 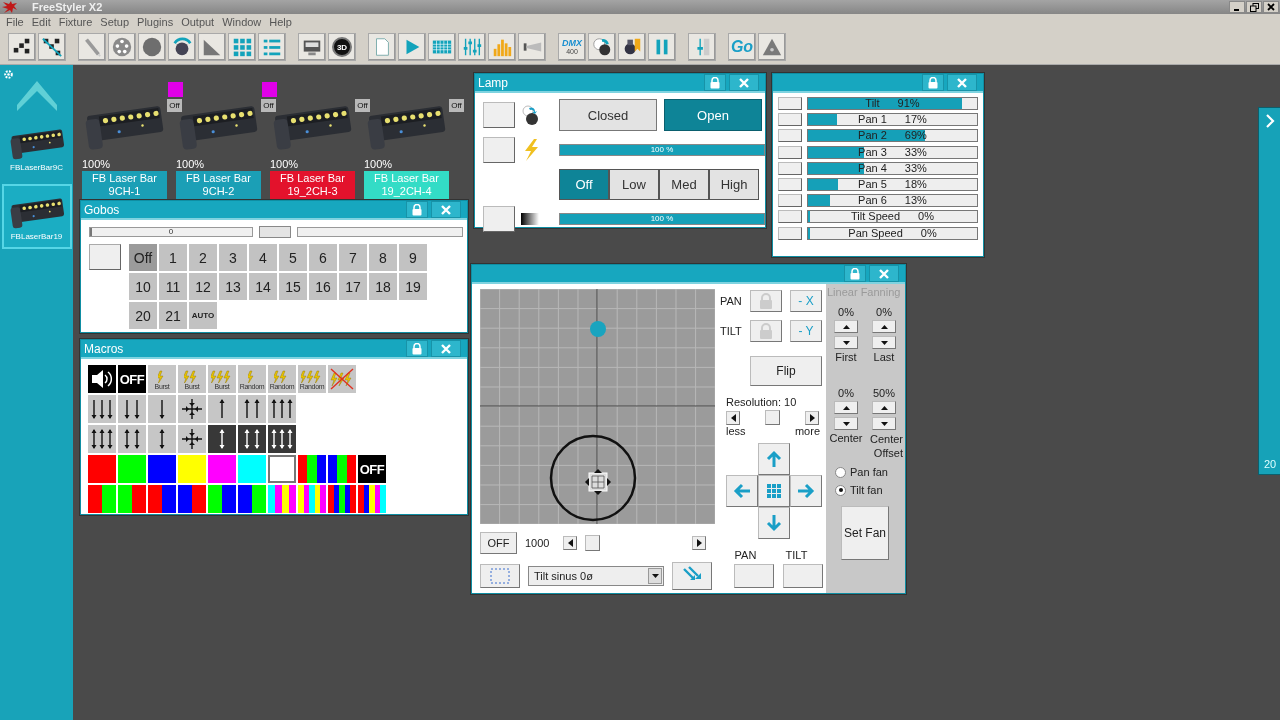 What do you see at coordinates (263, 257) in the screenshot?
I see `gobo-button: 4` at bounding box center [263, 257].